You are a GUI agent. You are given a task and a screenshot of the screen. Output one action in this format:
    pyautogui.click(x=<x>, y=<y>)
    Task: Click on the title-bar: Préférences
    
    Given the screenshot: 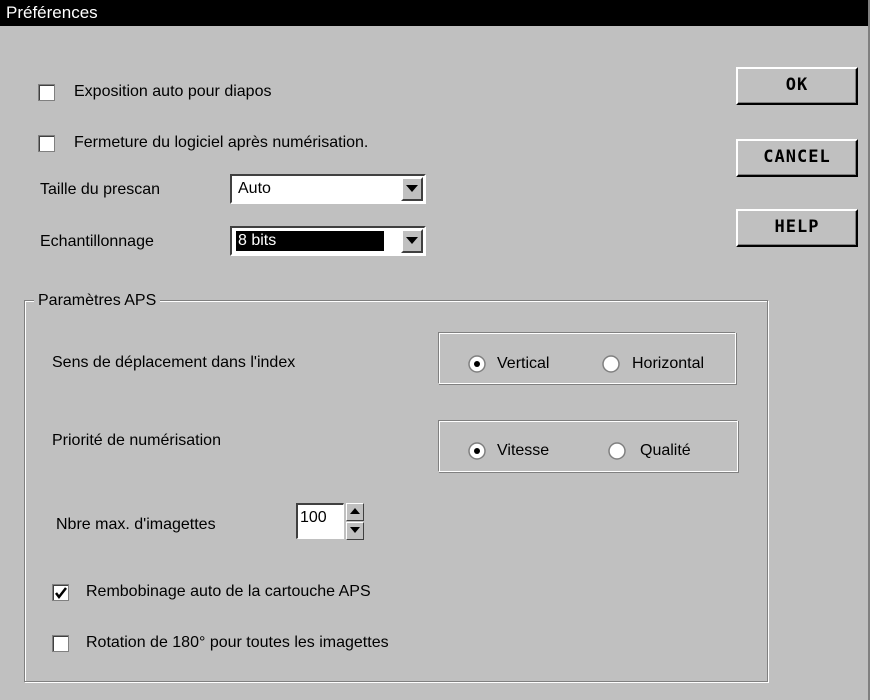 What is the action you would take?
    pyautogui.click(x=434, y=13)
    